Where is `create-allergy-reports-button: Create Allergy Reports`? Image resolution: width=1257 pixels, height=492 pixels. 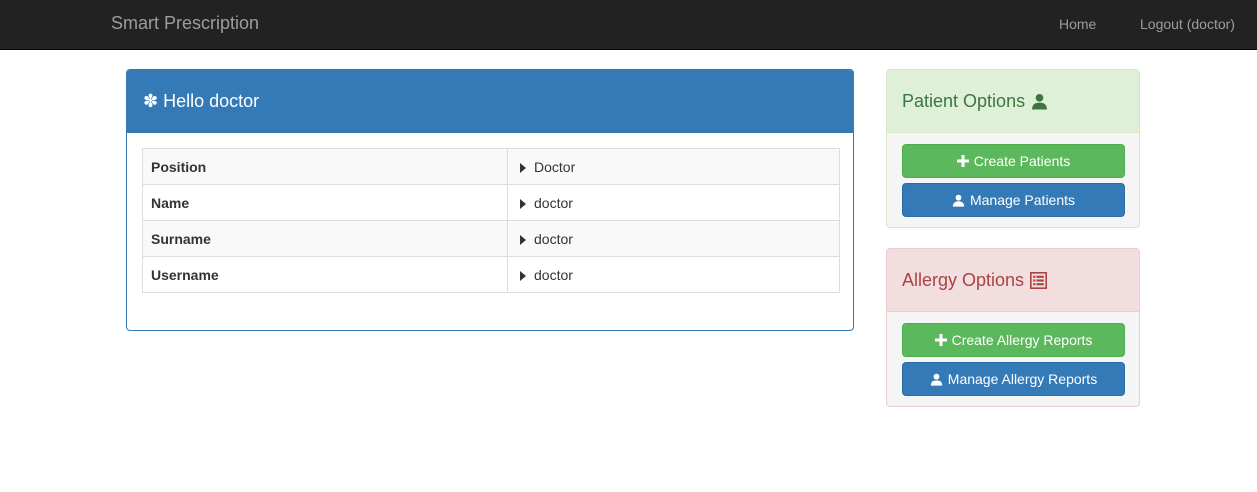 create-allergy-reports-button: Create Allergy Reports is located at coordinates (1013, 340).